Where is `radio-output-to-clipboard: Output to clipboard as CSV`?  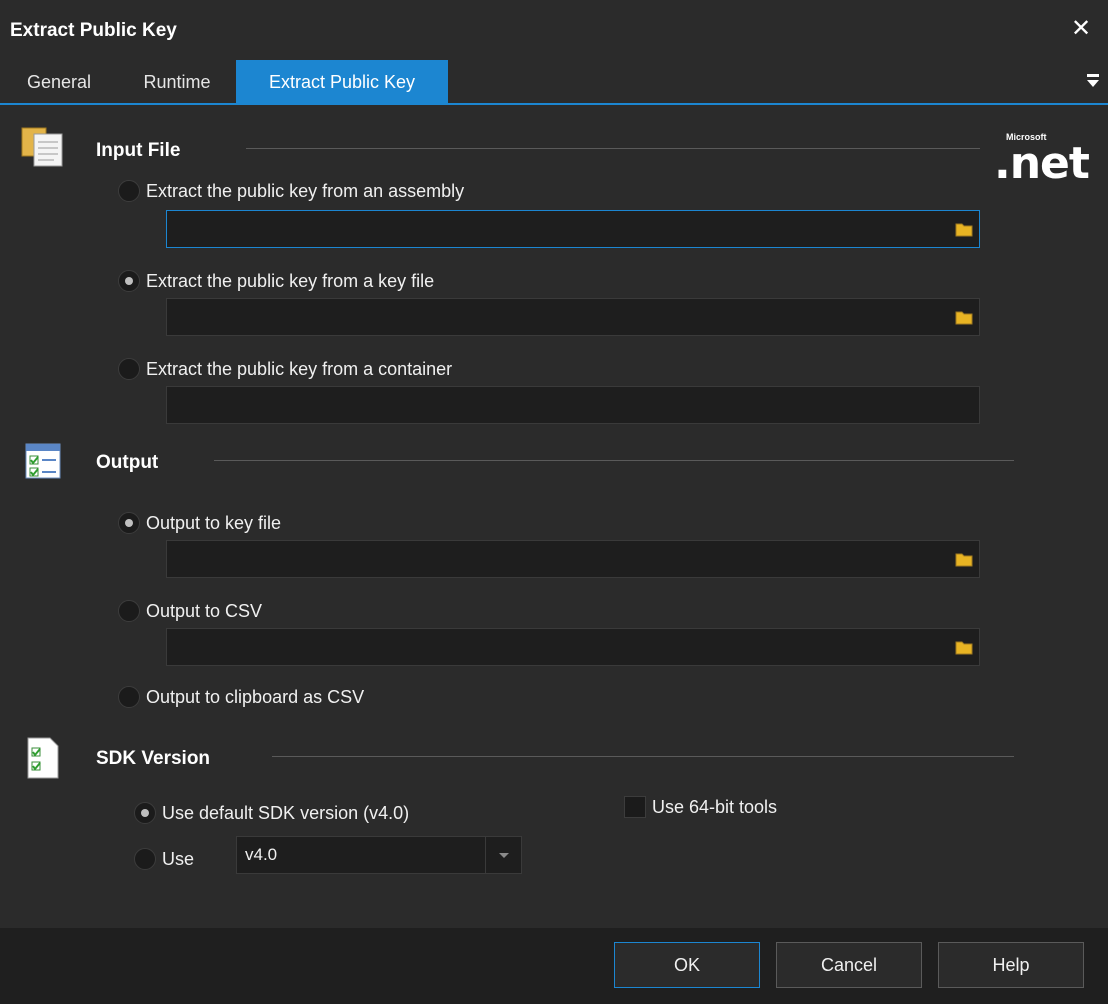
radio-output-to-clipboard: Output to clipboard as CSV is located at coordinates (241, 697).